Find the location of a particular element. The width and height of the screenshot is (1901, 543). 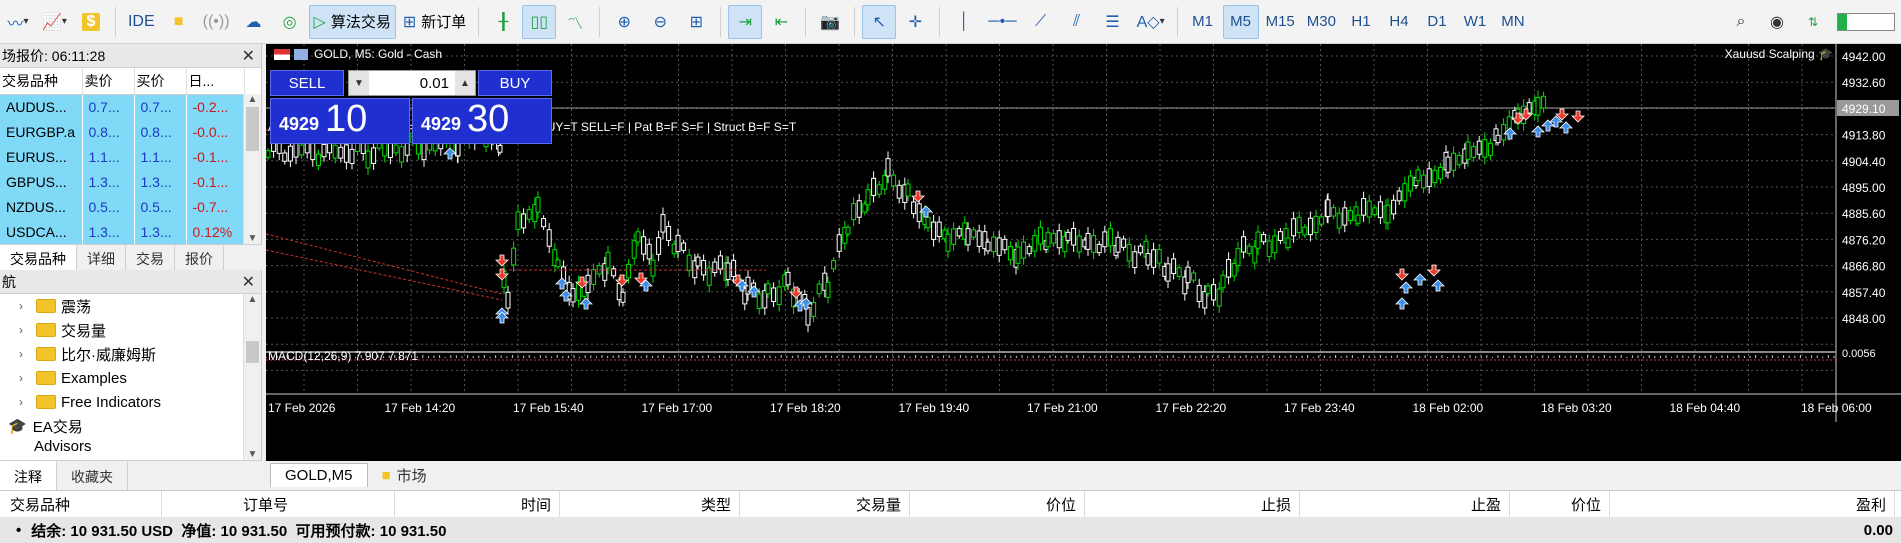

tab-gold-m5: GOLD,M5 is located at coordinates (319, 475).